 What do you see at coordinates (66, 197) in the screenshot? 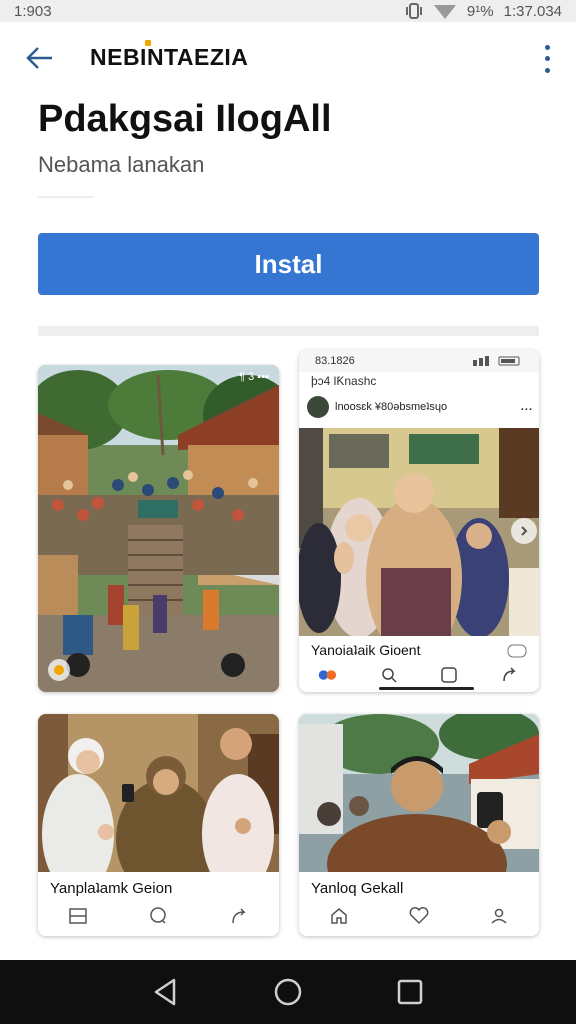
I see `developer-divider` at bounding box center [66, 197].